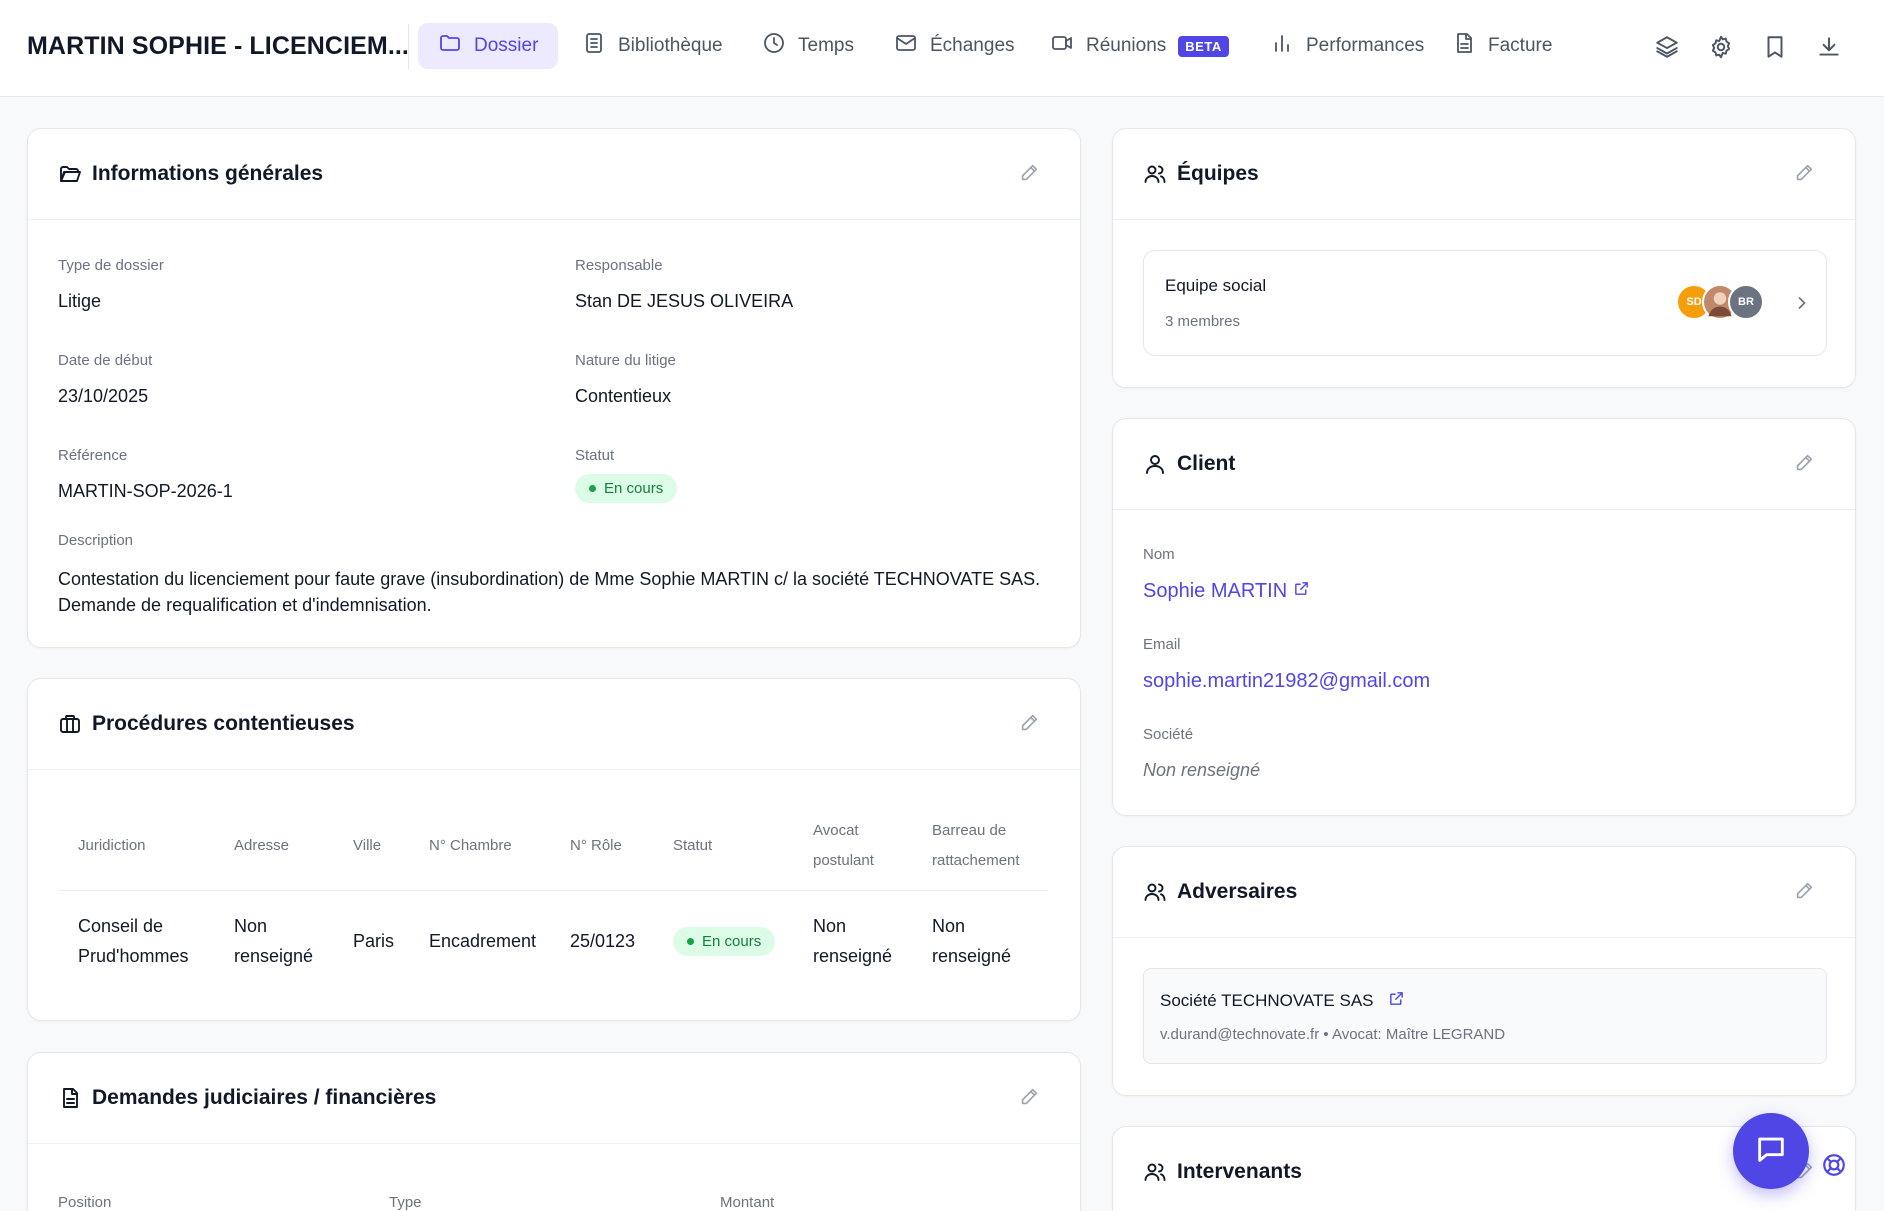 The width and height of the screenshot is (1884, 1211). Describe the element at coordinates (690, 941) in the screenshot. I see `status-dot` at that location.